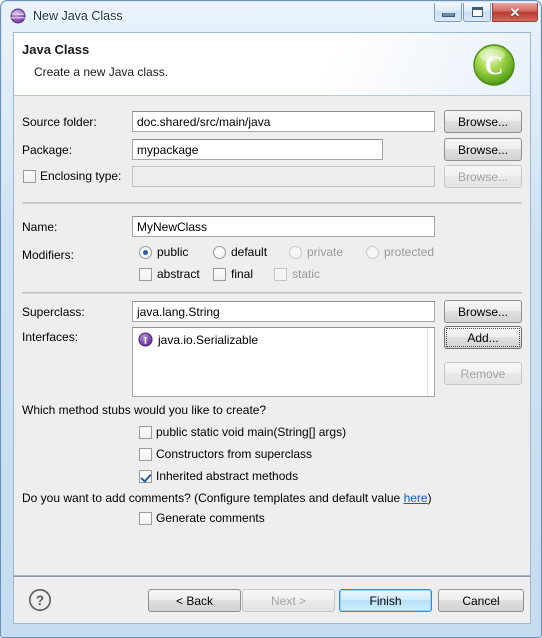 The width and height of the screenshot is (542, 638). I want to click on java-class-green-c-icon: C, so click(494, 65).